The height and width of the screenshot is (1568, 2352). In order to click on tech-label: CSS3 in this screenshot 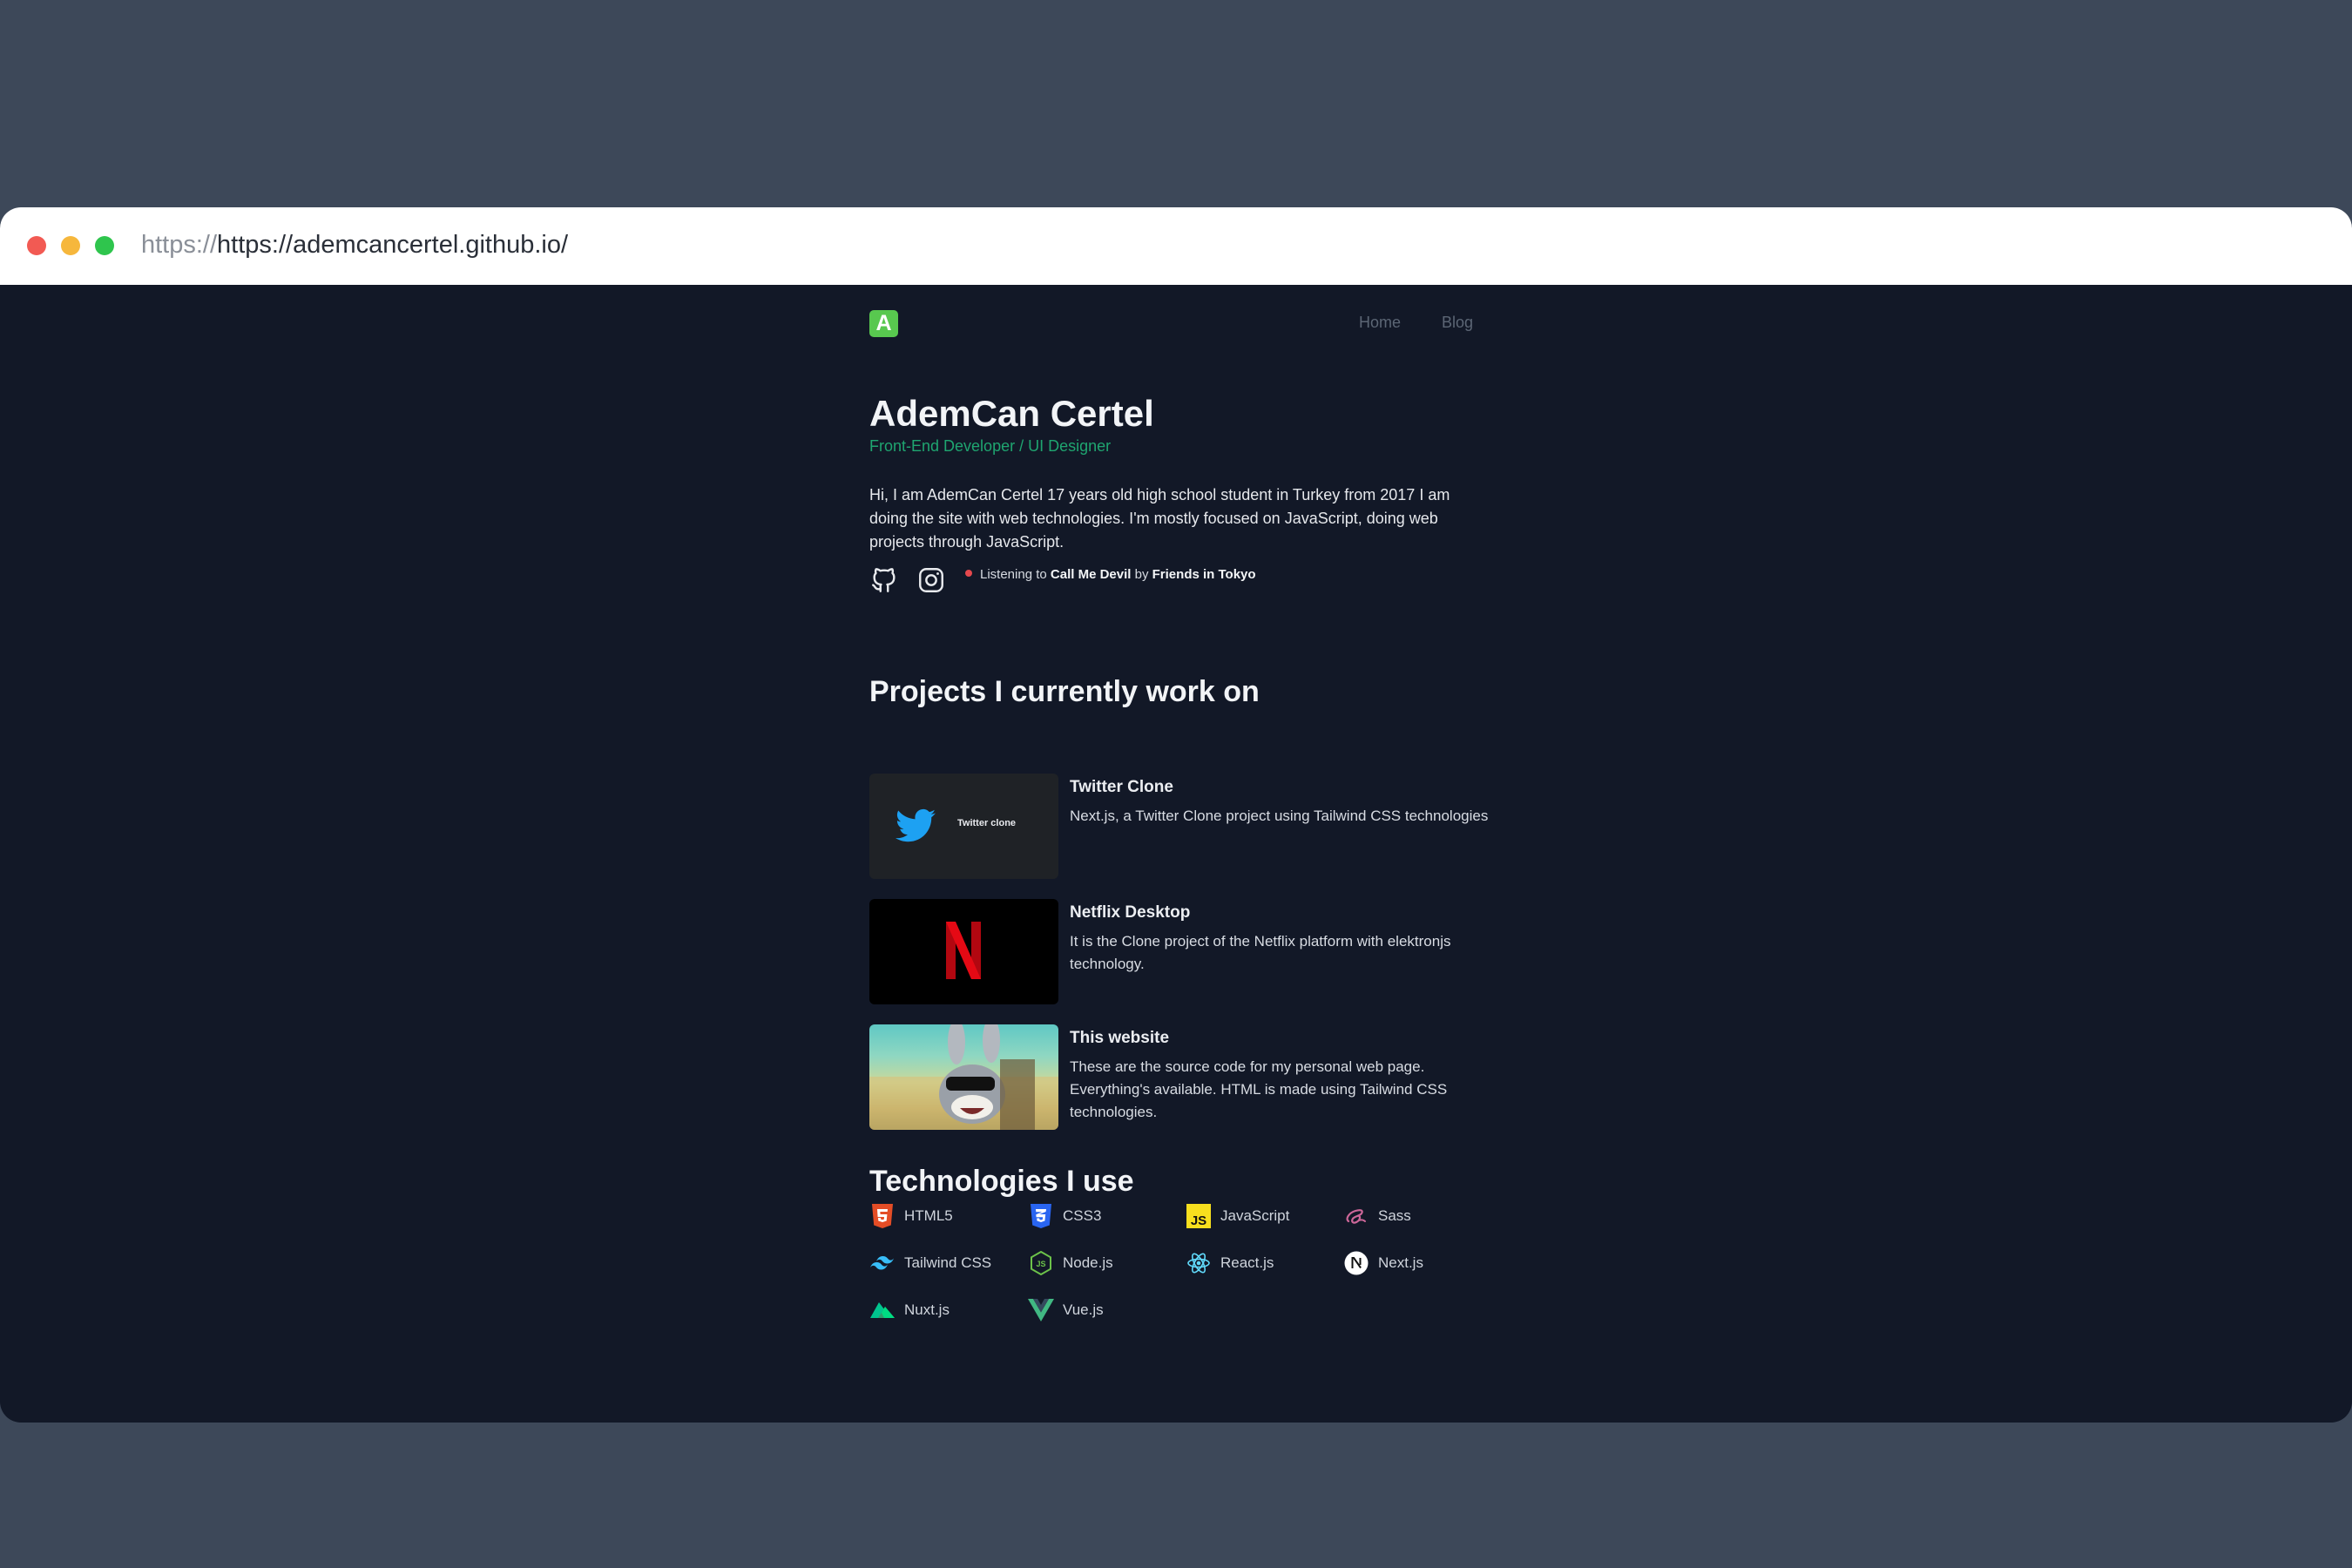, I will do `click(1083, 1215)`.